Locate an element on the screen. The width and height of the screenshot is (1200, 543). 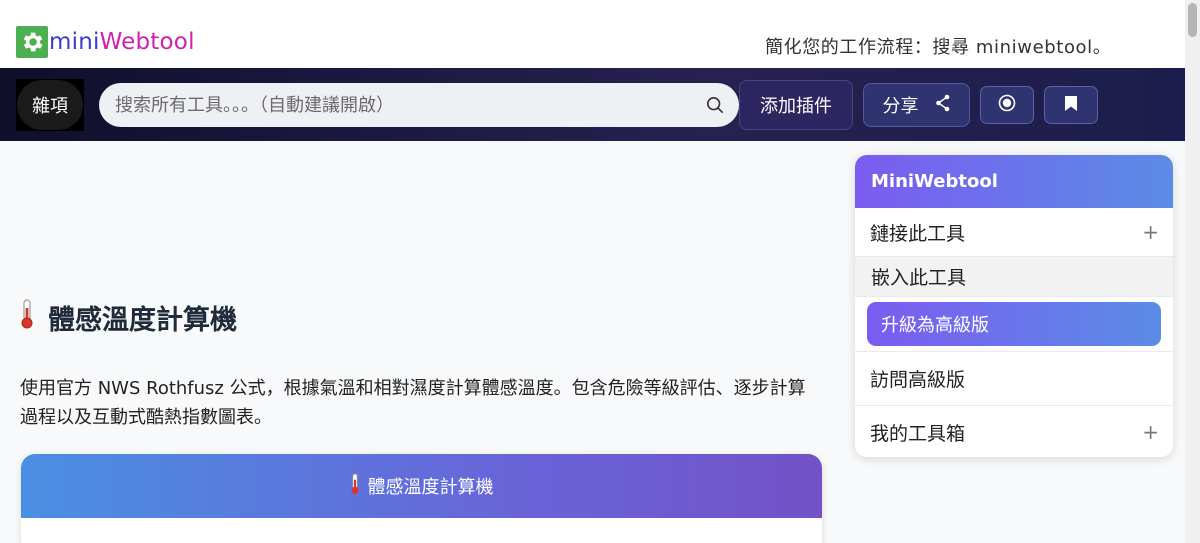
upgrade-premium-button: 升級為高級版 is located at coordinates (1014, 324).